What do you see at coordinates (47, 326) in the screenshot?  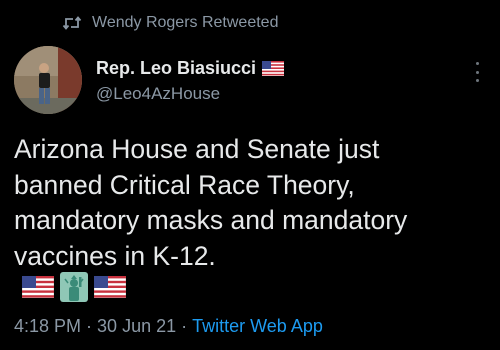 I see `tweet-time: 4:18 PM` at bounding box center [47, 326].